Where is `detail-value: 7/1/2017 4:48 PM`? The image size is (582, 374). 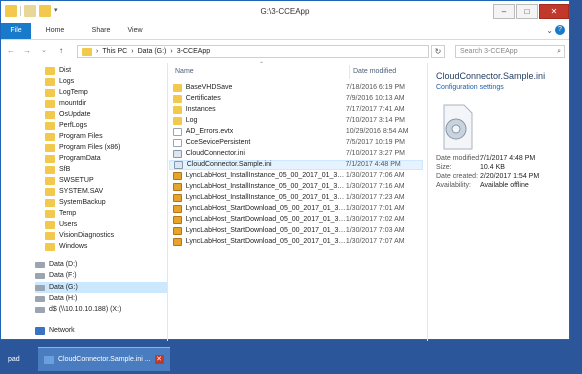
detail-value: 7/1/2017 4:48 PM is located at coordinates (508, 158).